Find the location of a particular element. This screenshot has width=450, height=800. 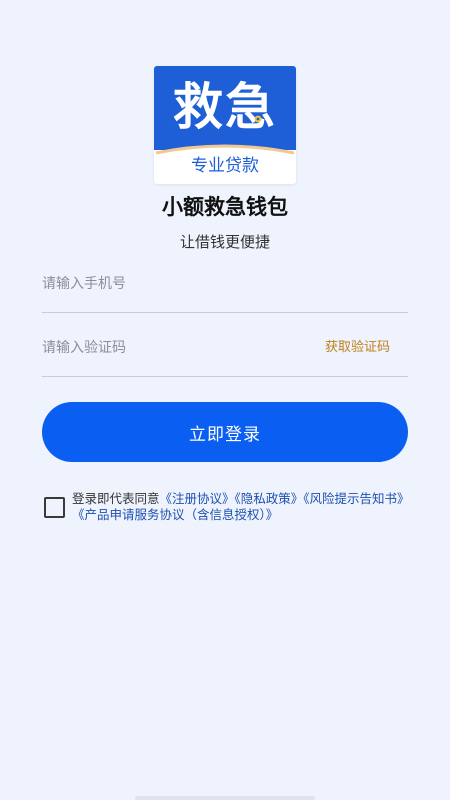

verification-code-input is located at coordinates (172, 348).